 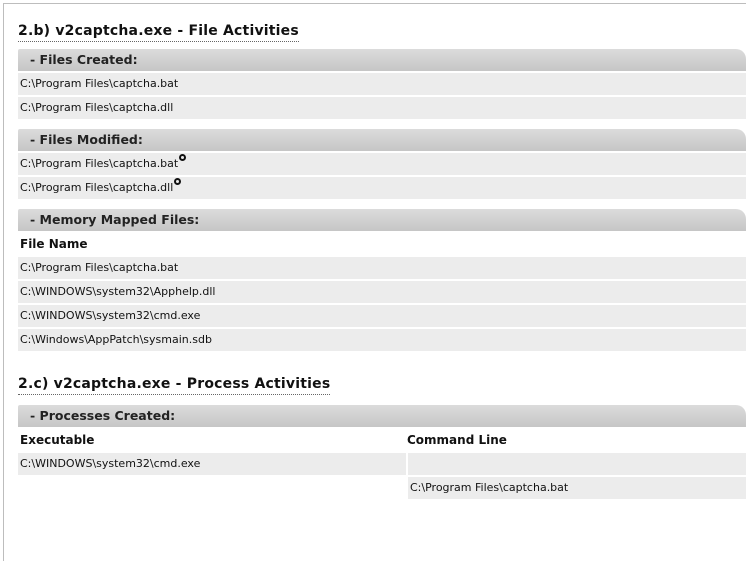 What do you see at coordinates (382, 316) in the screenshot?
I see `list-item: C:\WINDOWS\system32\cmd.exe` at bounding box center [382, 316].